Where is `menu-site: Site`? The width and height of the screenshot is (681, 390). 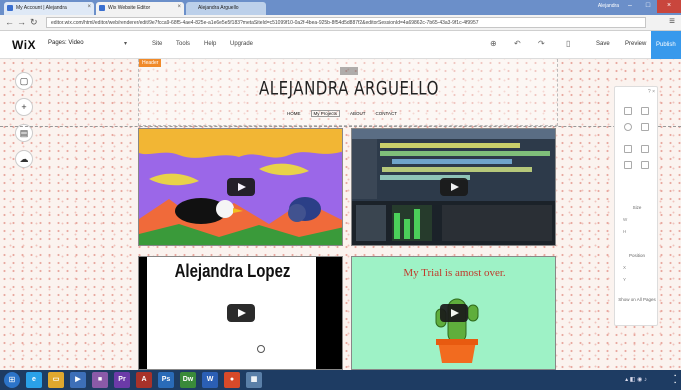
menu-site: Site is located at coordinates (157, 44).